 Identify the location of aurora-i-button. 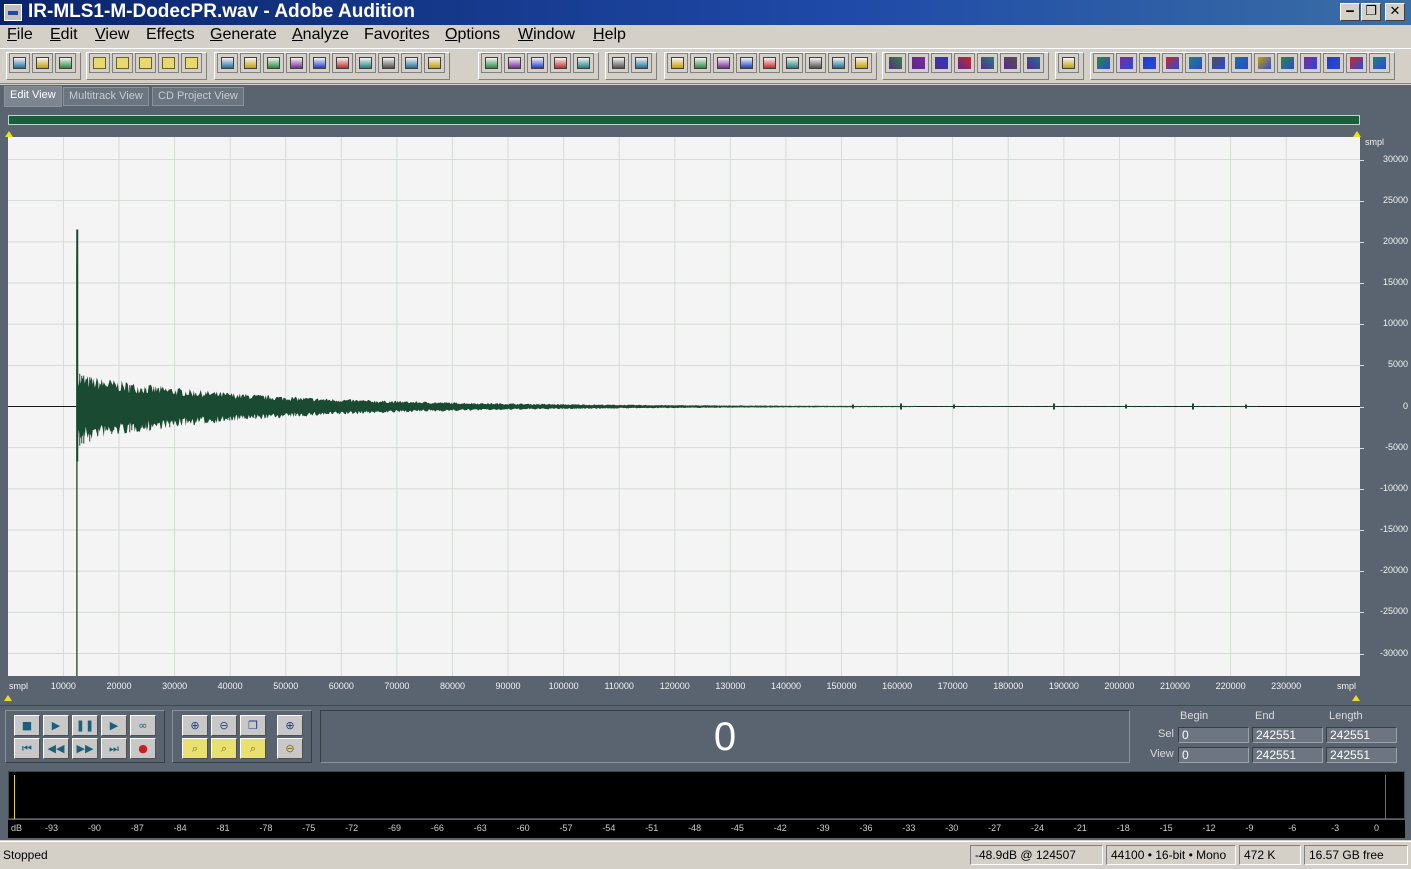
(1310, 63).